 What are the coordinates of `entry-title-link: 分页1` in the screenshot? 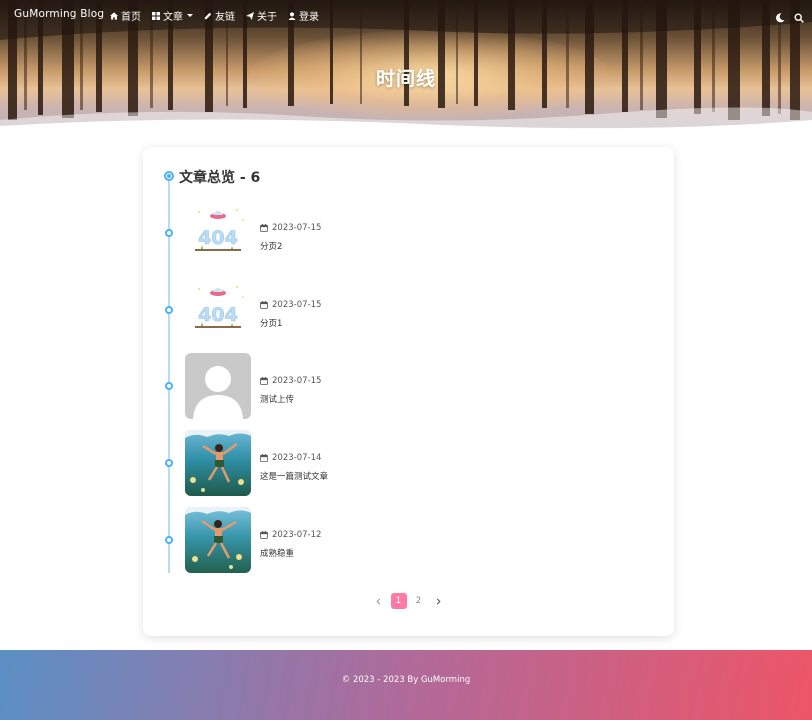 It's located at (271, 323).